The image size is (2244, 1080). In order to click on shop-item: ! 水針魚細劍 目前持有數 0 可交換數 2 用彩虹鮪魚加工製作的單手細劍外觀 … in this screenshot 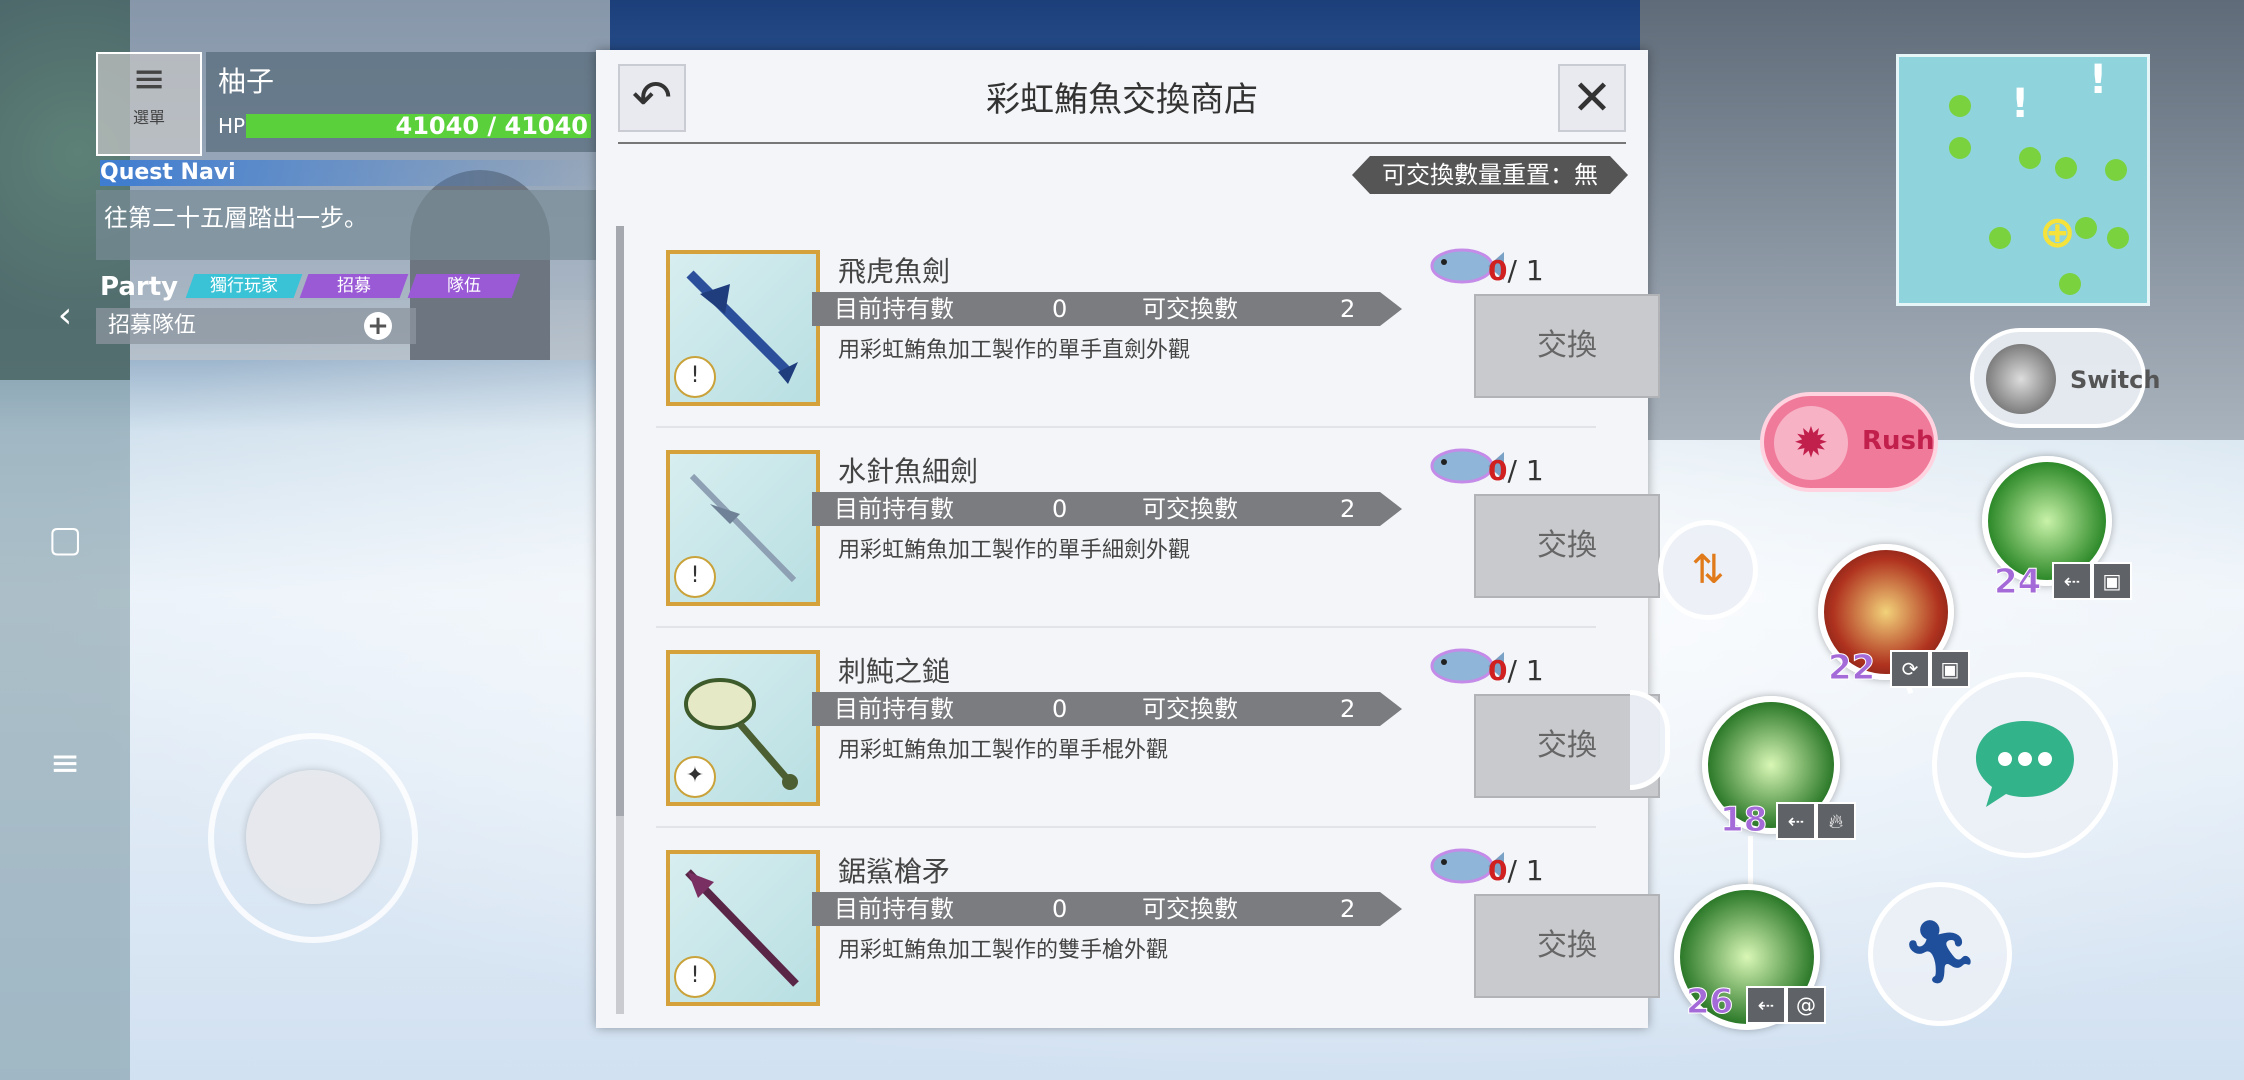, I will do `click(1158, 549)`.